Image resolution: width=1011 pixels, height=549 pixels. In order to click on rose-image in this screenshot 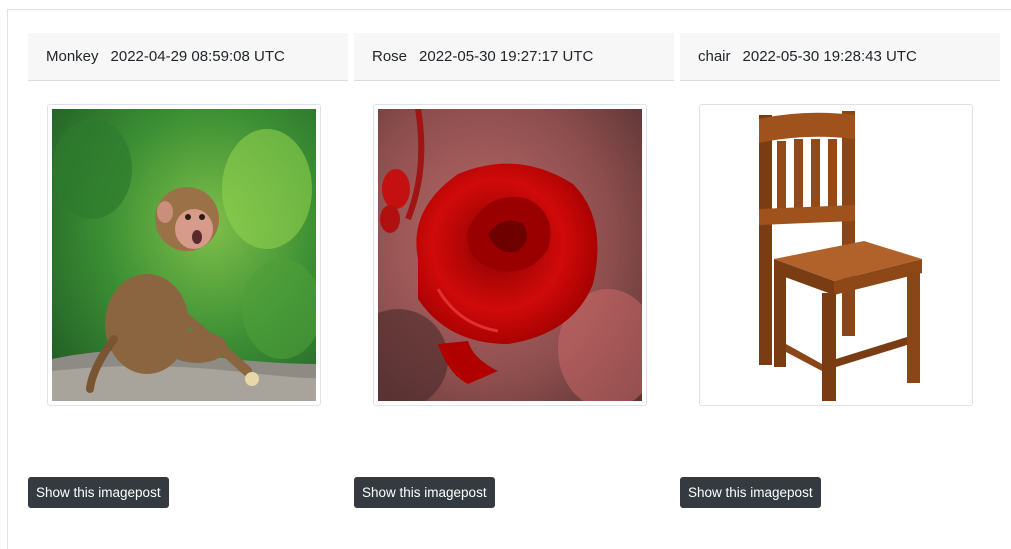, I will do `click(510, 255)`.